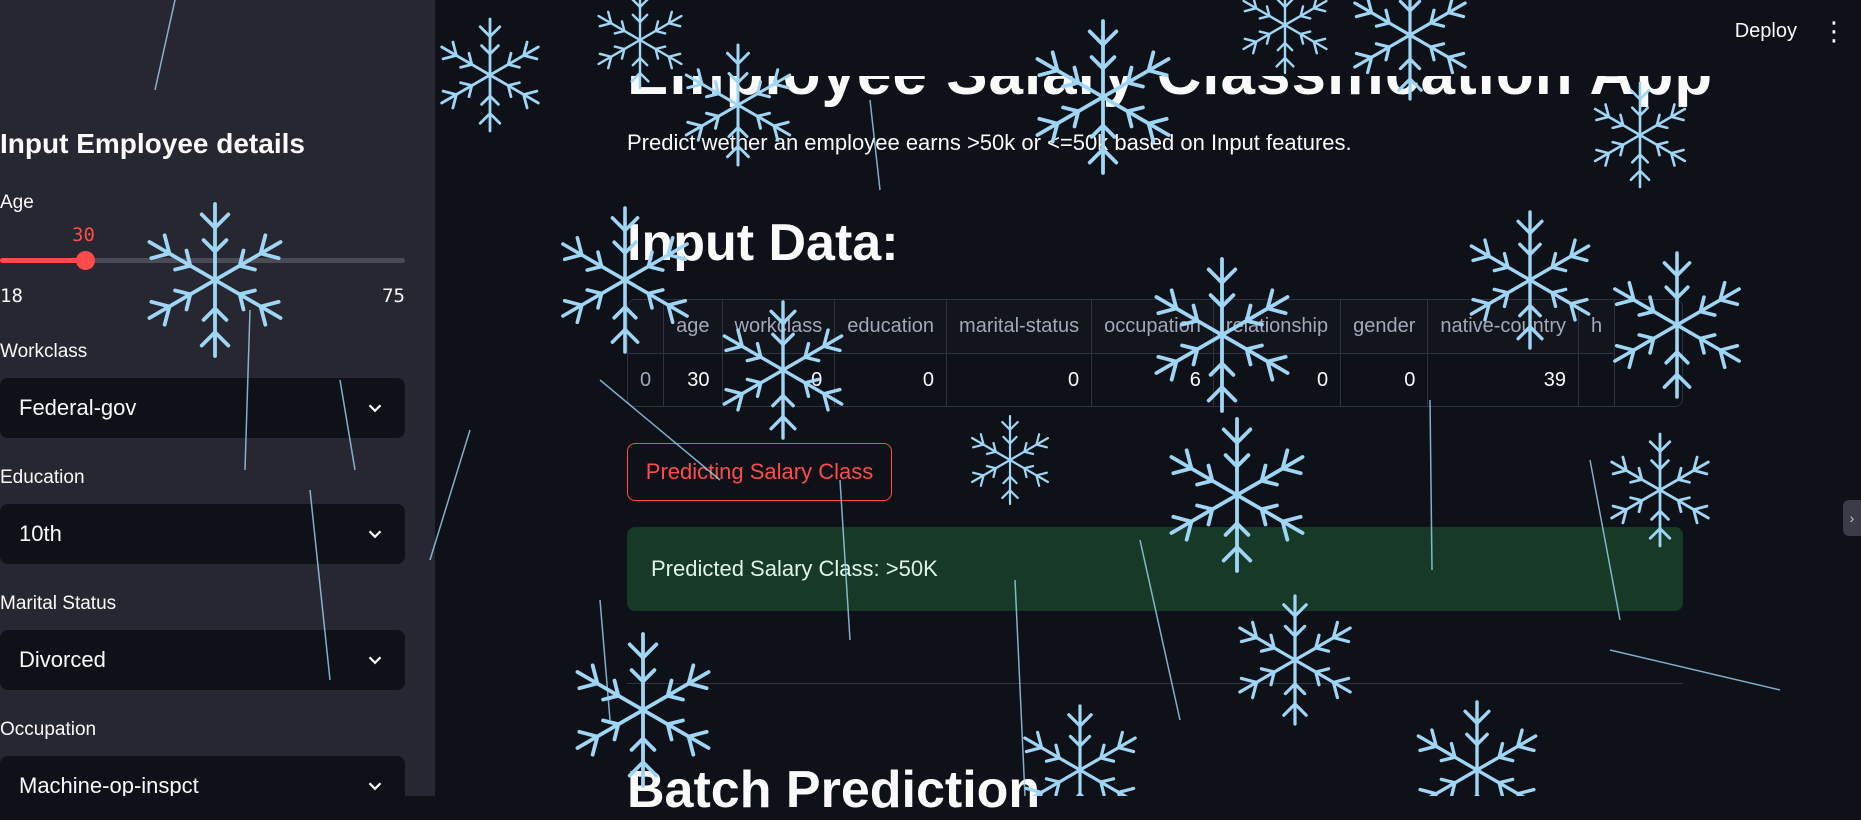  Describe the element at coordinates (1834, 31) in the screenshot. I see `kebab-menu-icon: ⋮` at that location.